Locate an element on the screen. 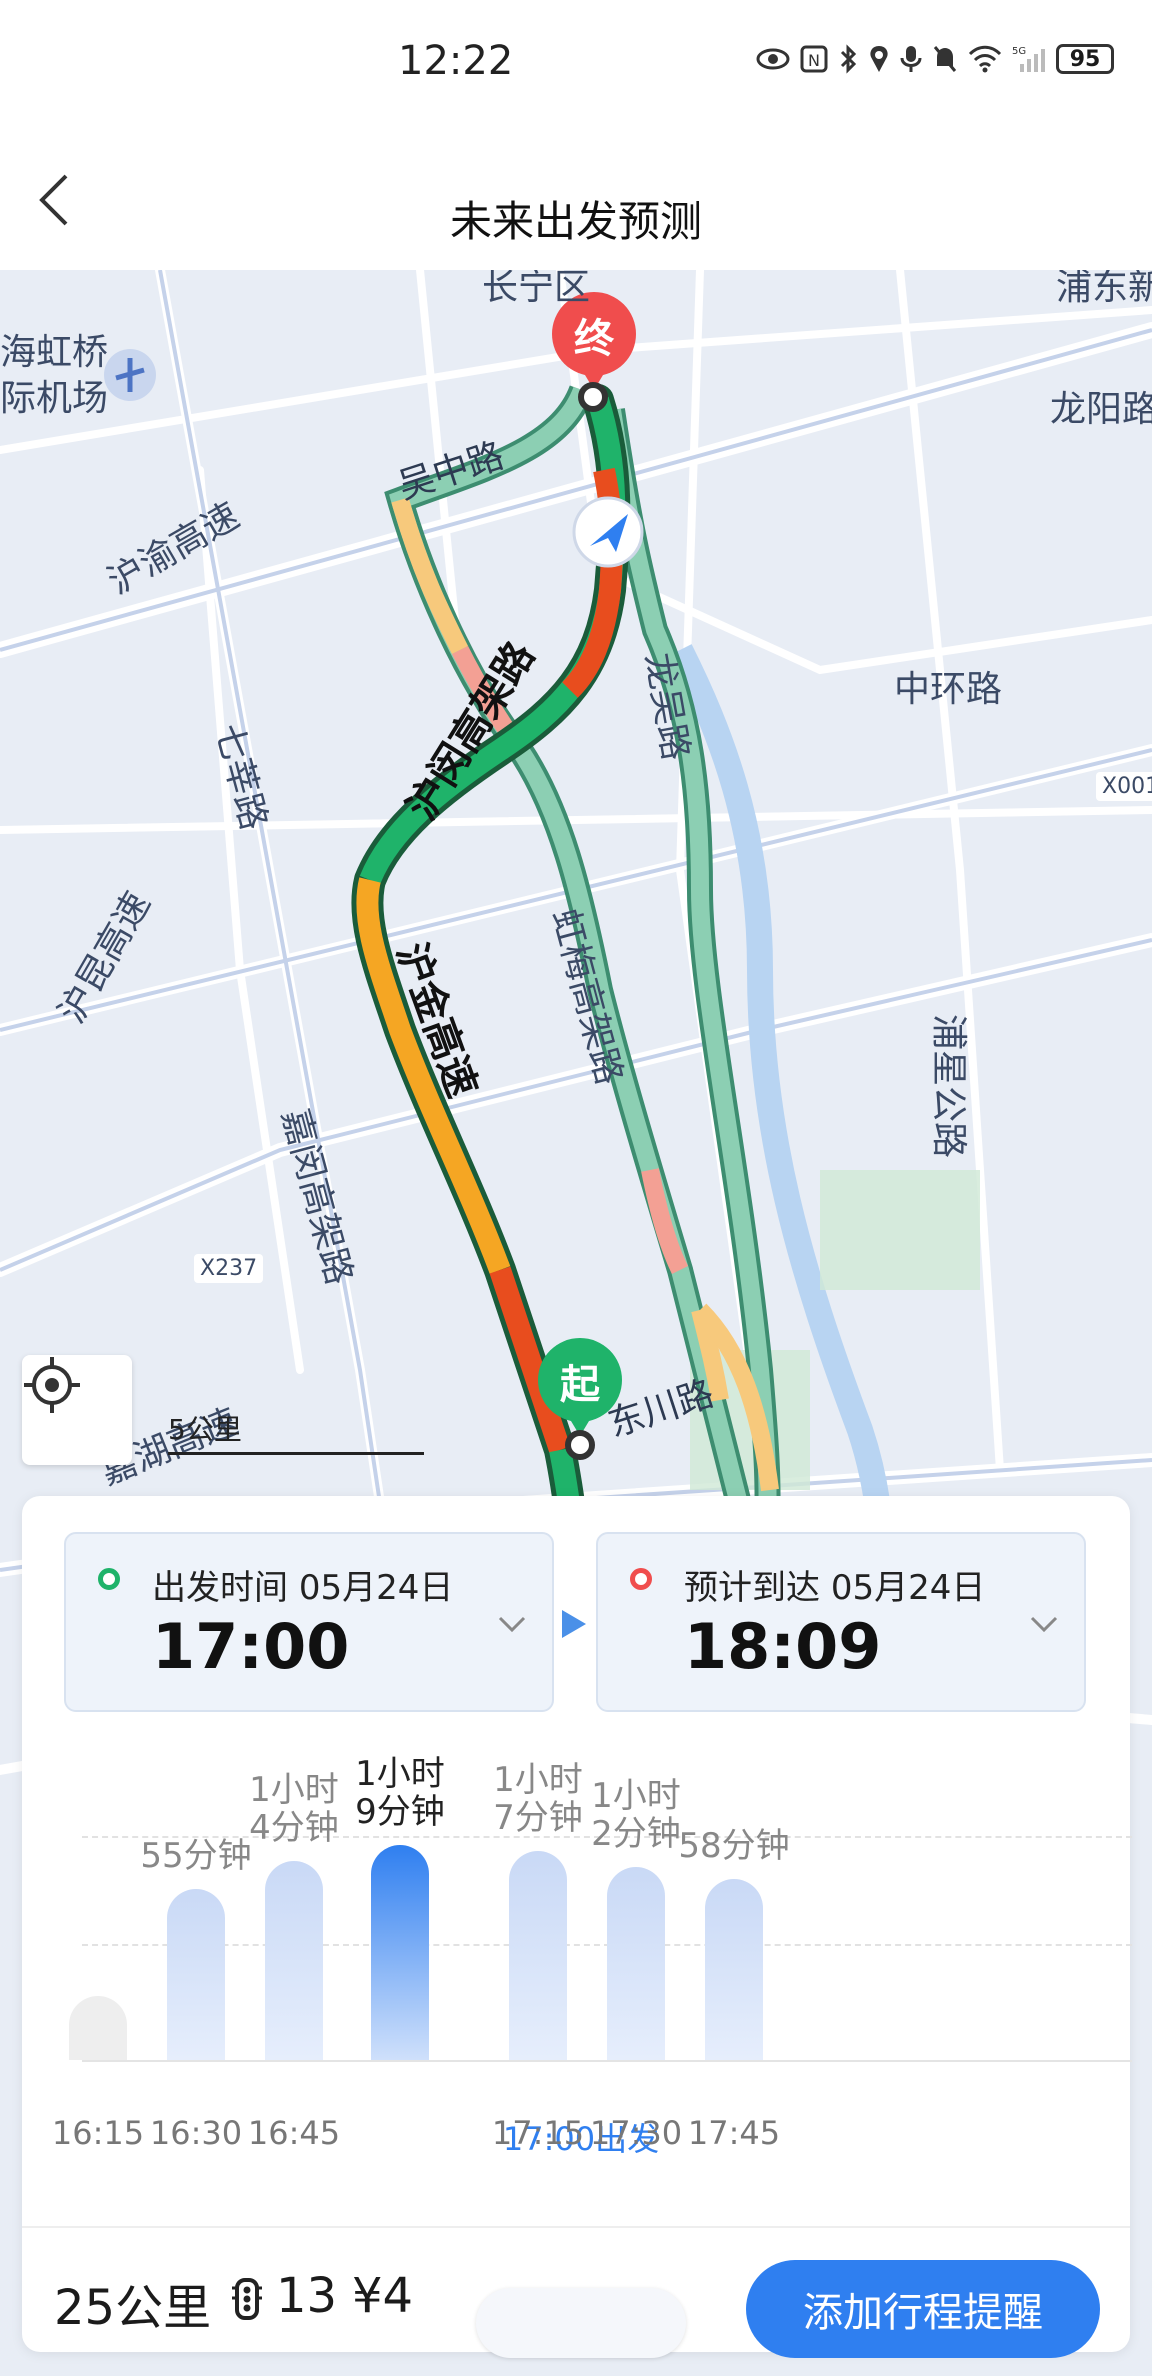 The width and height of the screenshot is (1152, 2376). map-label-longyang: 龙阳路 is located at coordinates (1101, 409).